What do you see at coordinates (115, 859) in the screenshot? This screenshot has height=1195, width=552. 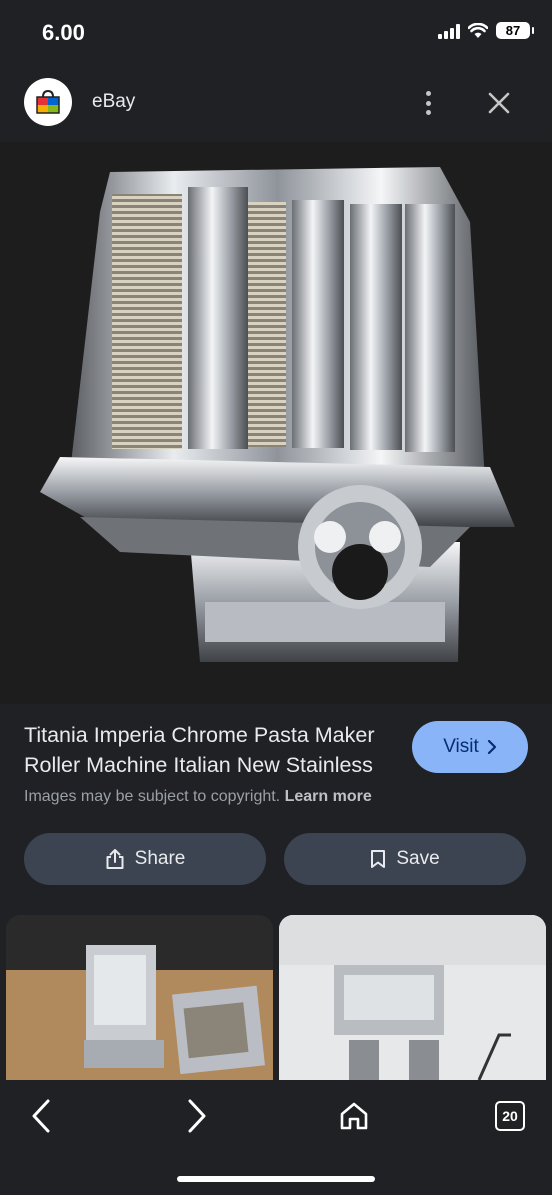 I see `share-icon` at bounding box center [115, 859].